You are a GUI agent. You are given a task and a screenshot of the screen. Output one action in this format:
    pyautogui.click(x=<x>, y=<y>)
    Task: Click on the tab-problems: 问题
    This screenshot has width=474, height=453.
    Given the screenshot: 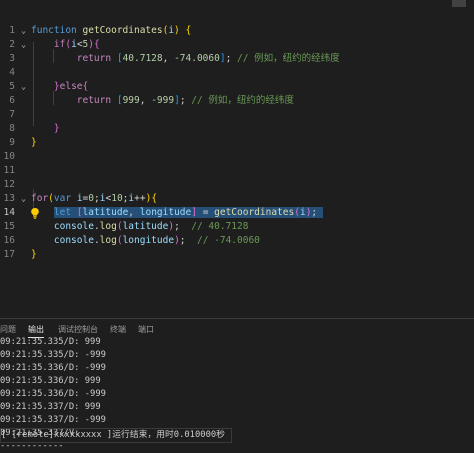 What is the action you would take?
    pyautogui.click(x=8, y=329)
    